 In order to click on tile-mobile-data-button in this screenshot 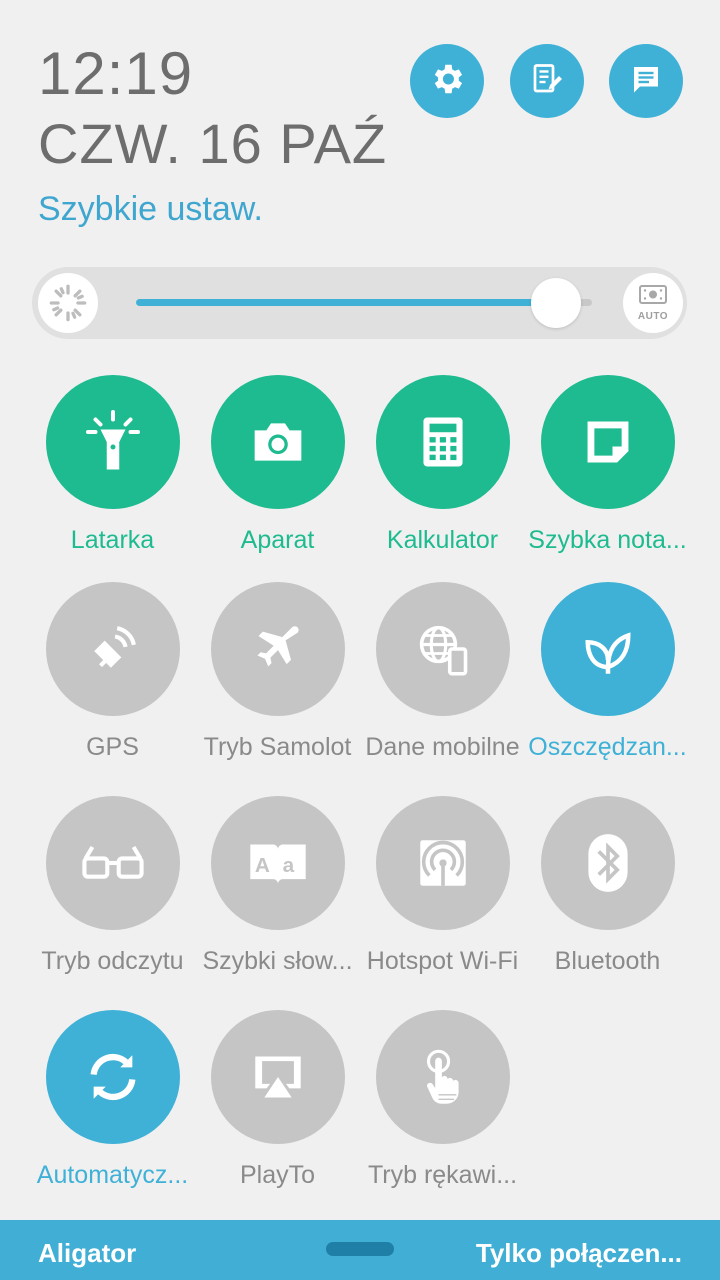, I will do `click(442, 649)`.